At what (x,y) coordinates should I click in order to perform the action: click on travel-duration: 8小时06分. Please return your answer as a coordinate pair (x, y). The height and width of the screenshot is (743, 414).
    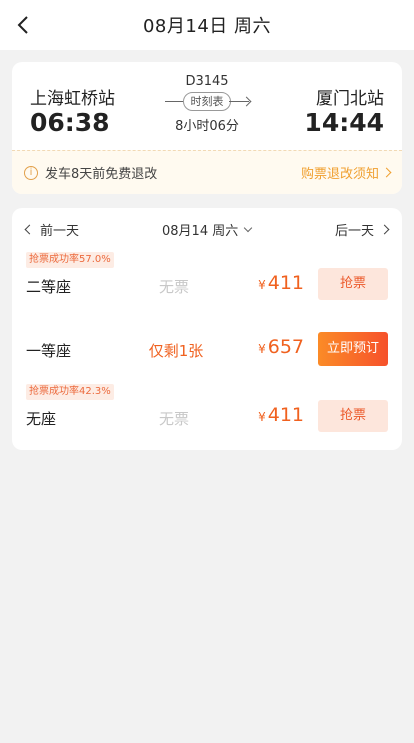
    Looking at the image, I should click on (207, 126).